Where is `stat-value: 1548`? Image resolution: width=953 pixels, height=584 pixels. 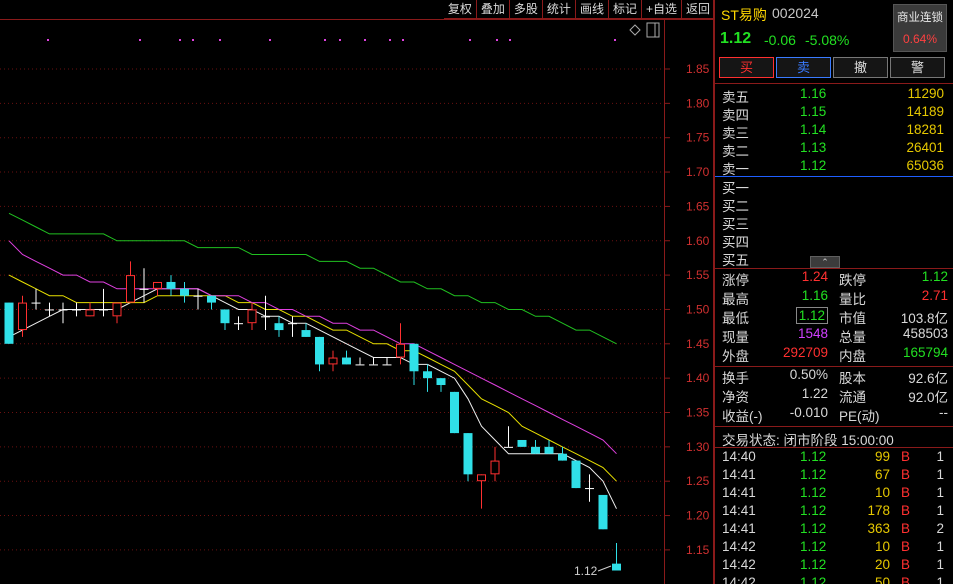 stat-value: 1548 is located at coordinates (812, 333).